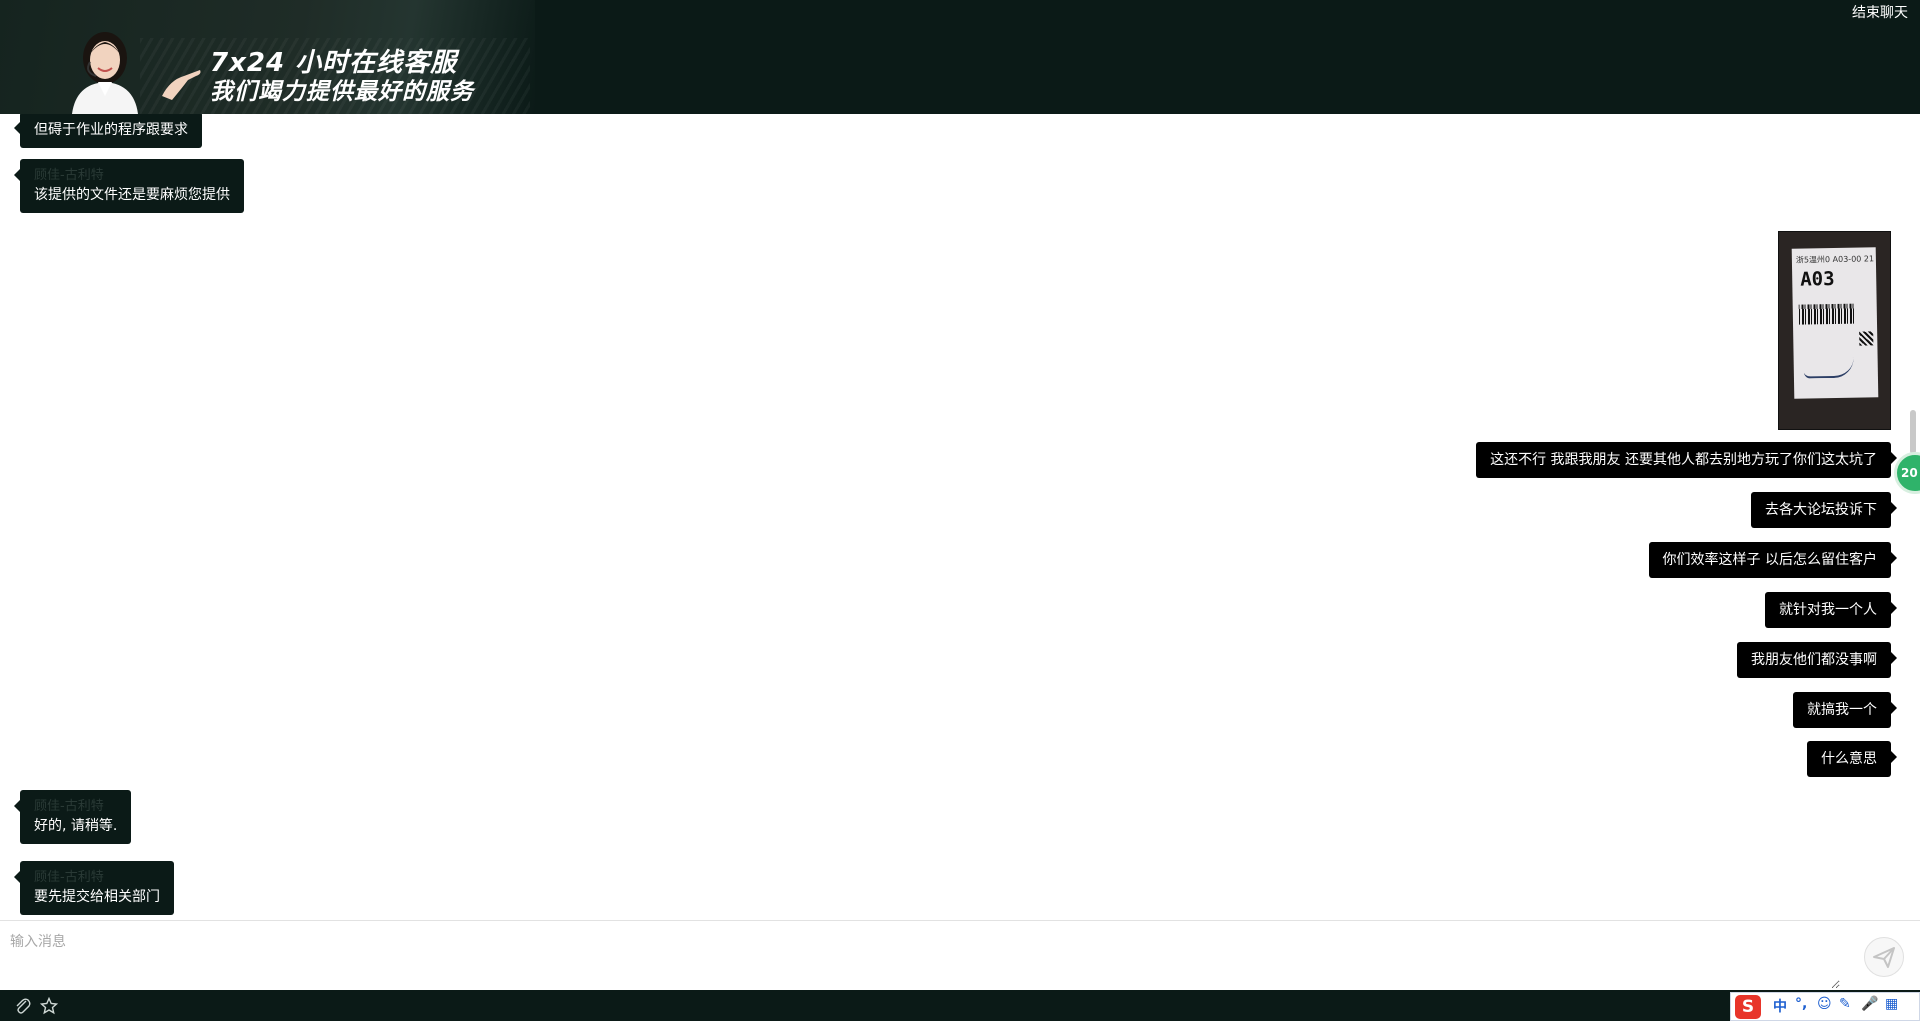  Describe the element at coordinates (1907, 473) in the screenshot. I see `floating-badge-widget: 20` at that location.